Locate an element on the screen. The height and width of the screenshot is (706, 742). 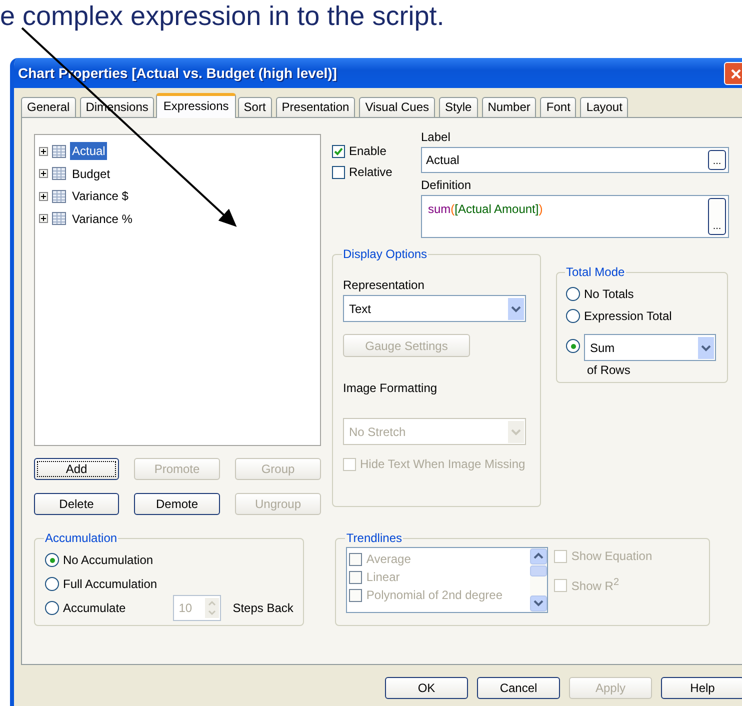
checkbox-label: Show R$^{2}$ is located at coordinates (595, 585).